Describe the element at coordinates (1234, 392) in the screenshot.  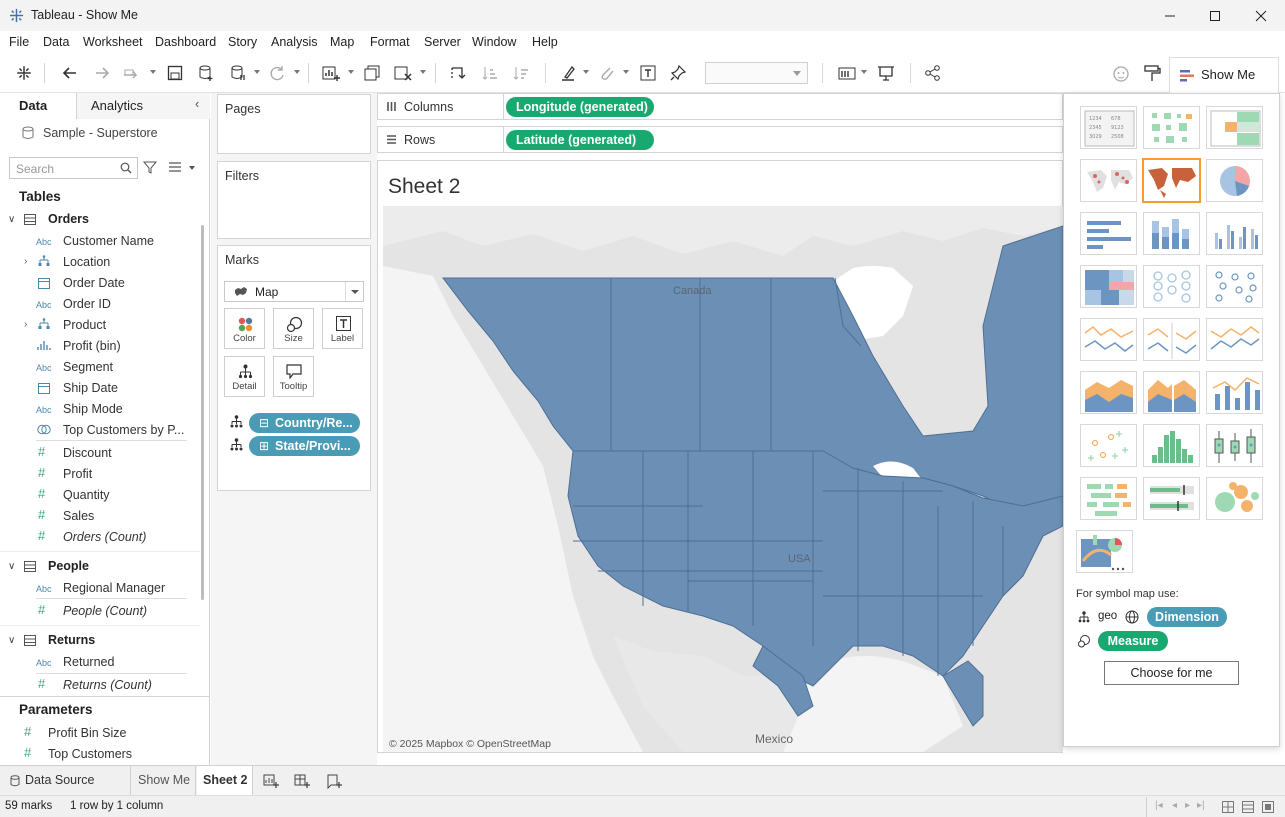
I see `chart-type-dual-combination` at that location.